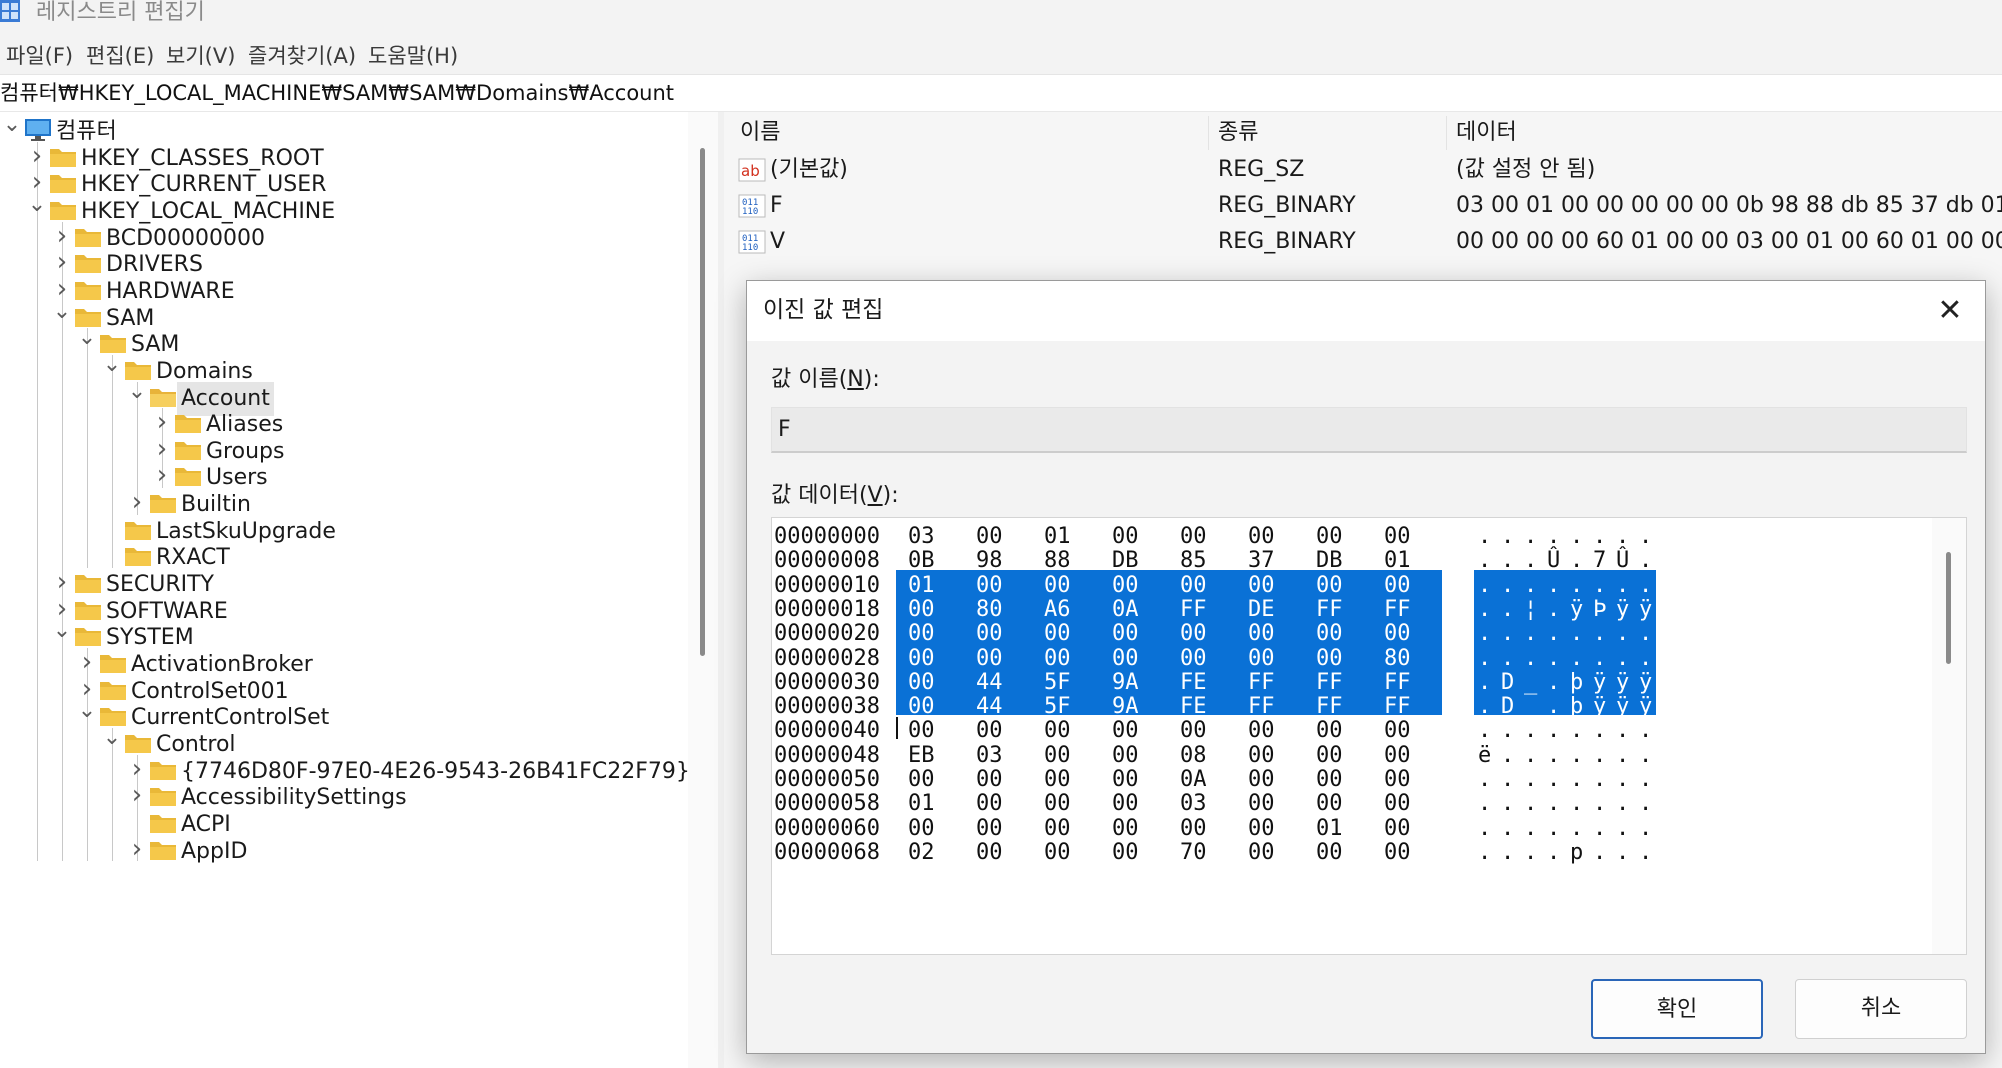 The image size is (2002, 1068). I want to click on ok-button: 확인, so click(1677, 1009).